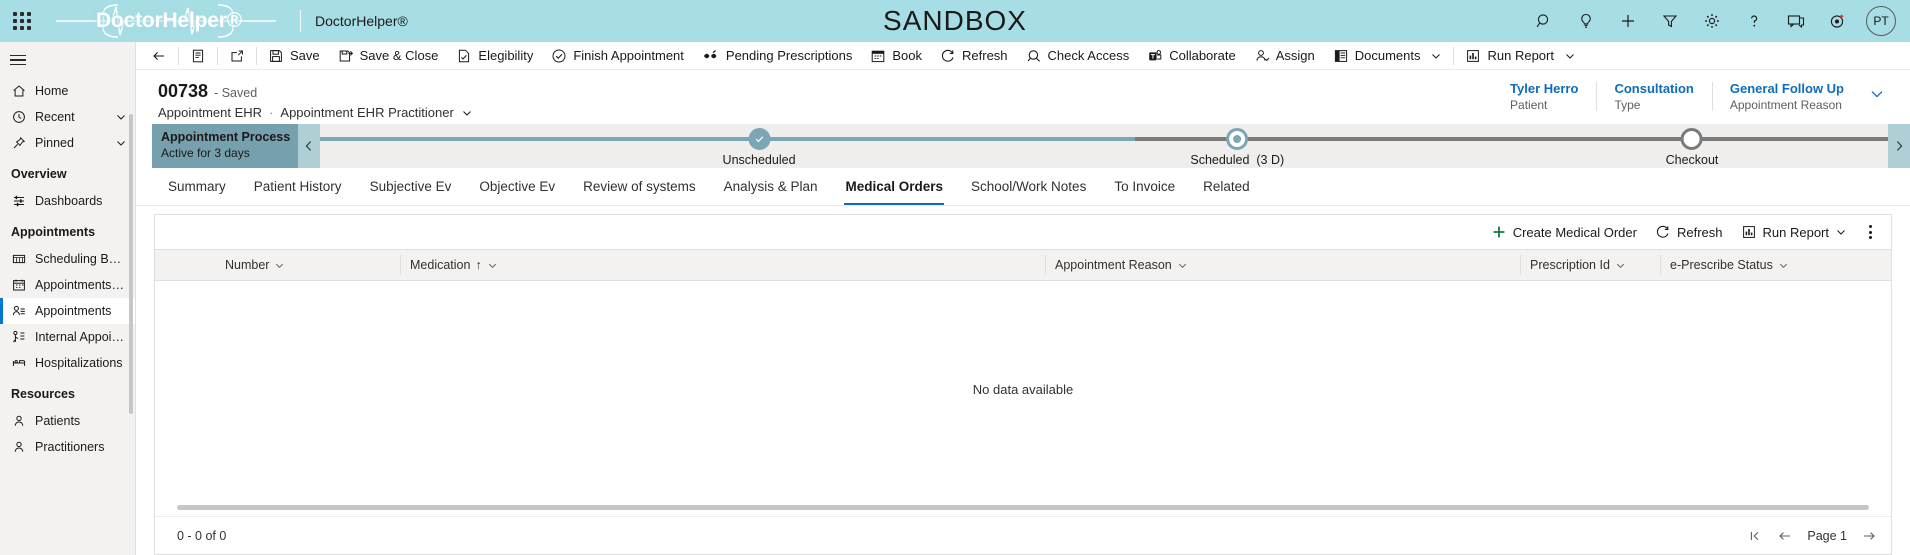 Image resolution: width=1910 pixels, height=555 pixels. What do you see at coordinates (1838, 21) in the screenshot?
I see `assistant-add-icon` at bounding box center [1838, 21].